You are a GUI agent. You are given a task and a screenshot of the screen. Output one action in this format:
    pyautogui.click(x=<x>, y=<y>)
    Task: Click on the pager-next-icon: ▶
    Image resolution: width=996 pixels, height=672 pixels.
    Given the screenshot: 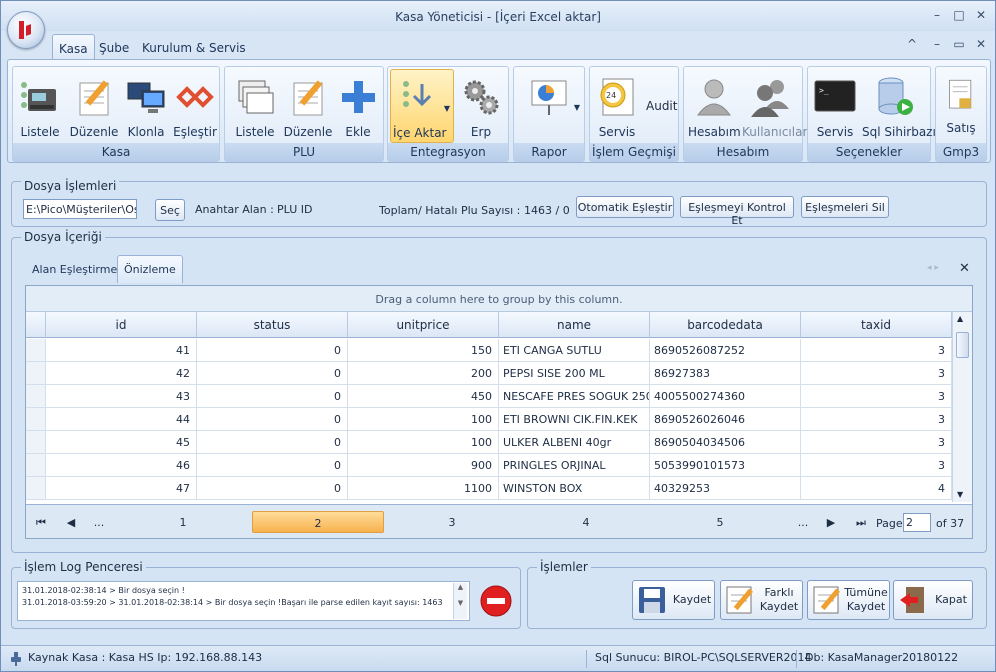 What is the action you would take?
    pyautogui.click(x=831, y=522)
    